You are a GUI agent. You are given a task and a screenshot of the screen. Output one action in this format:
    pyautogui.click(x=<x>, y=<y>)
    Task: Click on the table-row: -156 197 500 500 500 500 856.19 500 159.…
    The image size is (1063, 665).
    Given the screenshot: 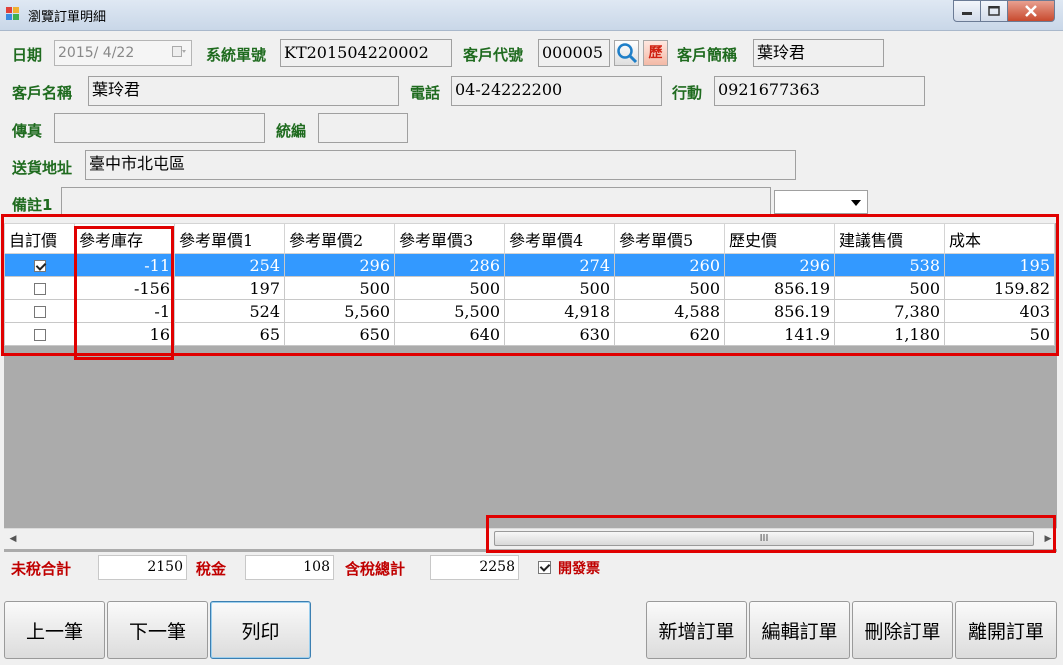 What is the action you would take?
    pyautogui.click(x=529, y=288)
    